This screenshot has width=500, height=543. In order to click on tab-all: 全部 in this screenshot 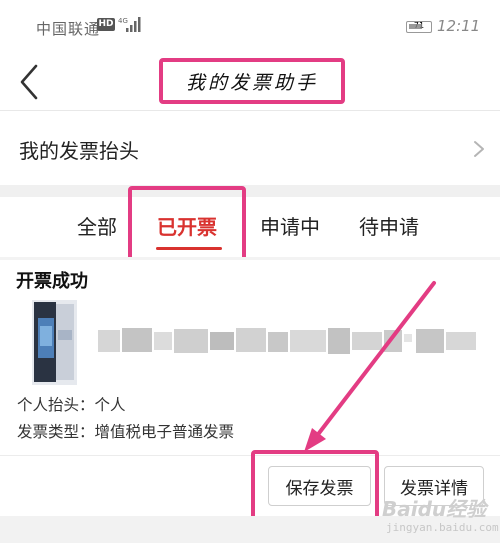, I will do `click(97, 225)`.